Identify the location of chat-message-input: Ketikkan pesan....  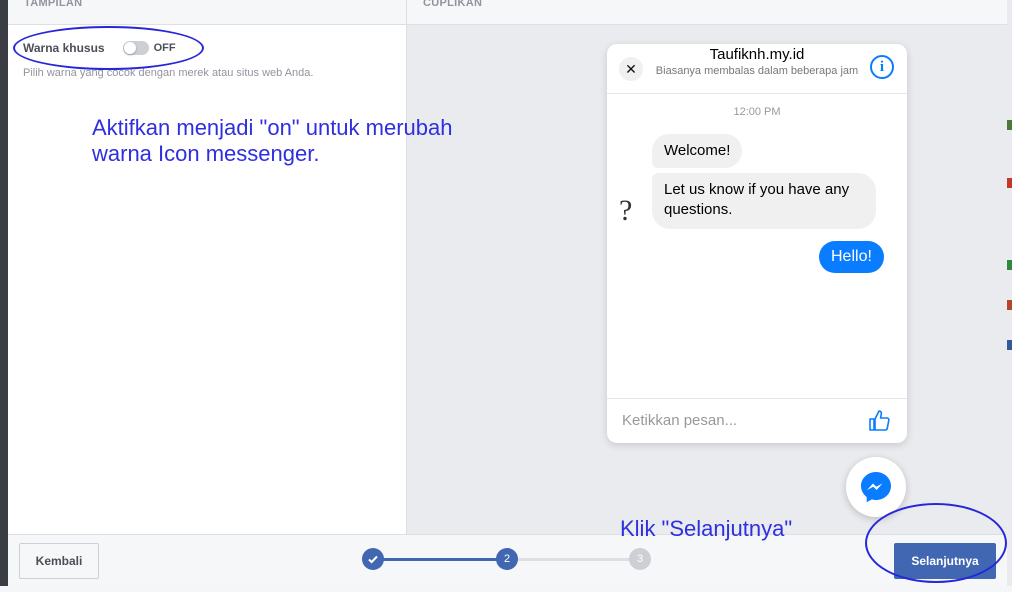
(679, 420).